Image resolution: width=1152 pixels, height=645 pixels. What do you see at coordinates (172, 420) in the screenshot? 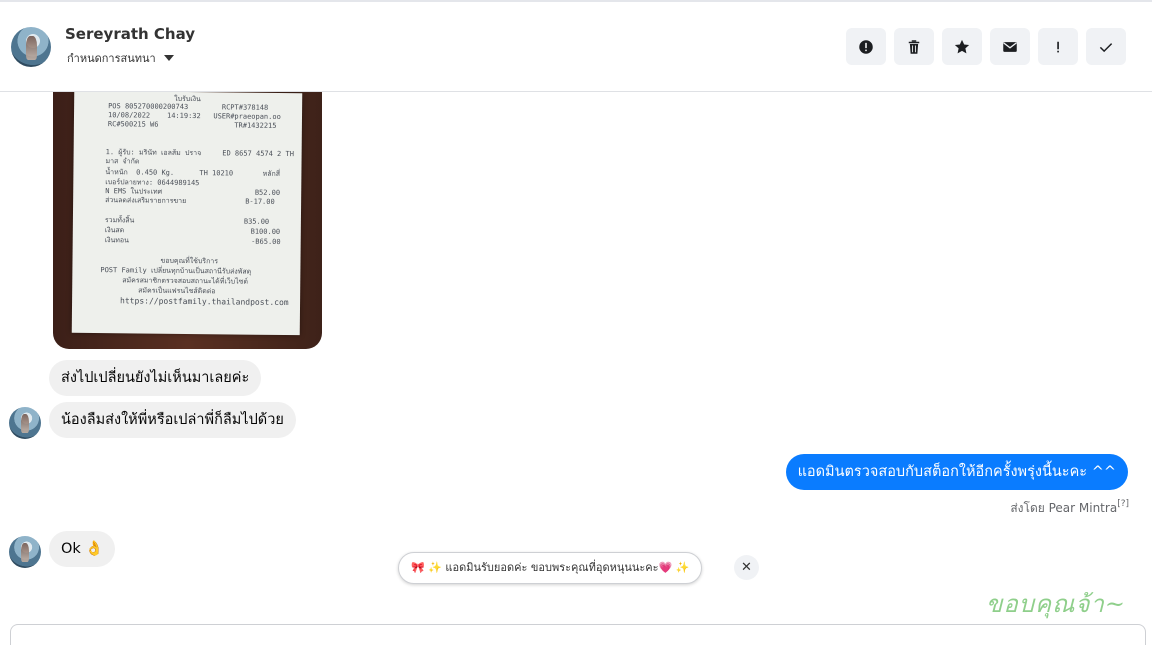
I see `message-bubble-incoming: น้องลืมส่งให้พี่หรือเปล่าพี่ก็ลืมไปด้วย` at bounding box center [172, 420].